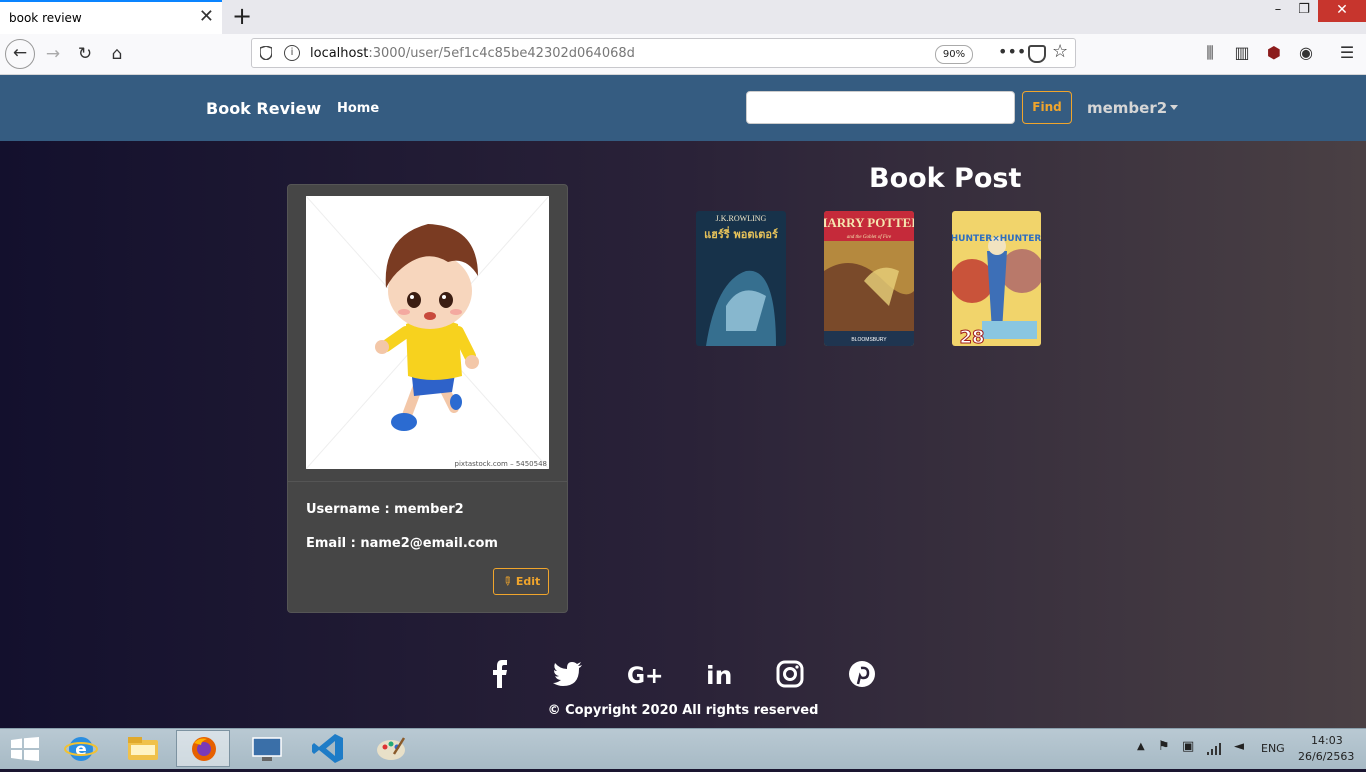  I want to click on brand-link: Book Review, so click(253, 142).